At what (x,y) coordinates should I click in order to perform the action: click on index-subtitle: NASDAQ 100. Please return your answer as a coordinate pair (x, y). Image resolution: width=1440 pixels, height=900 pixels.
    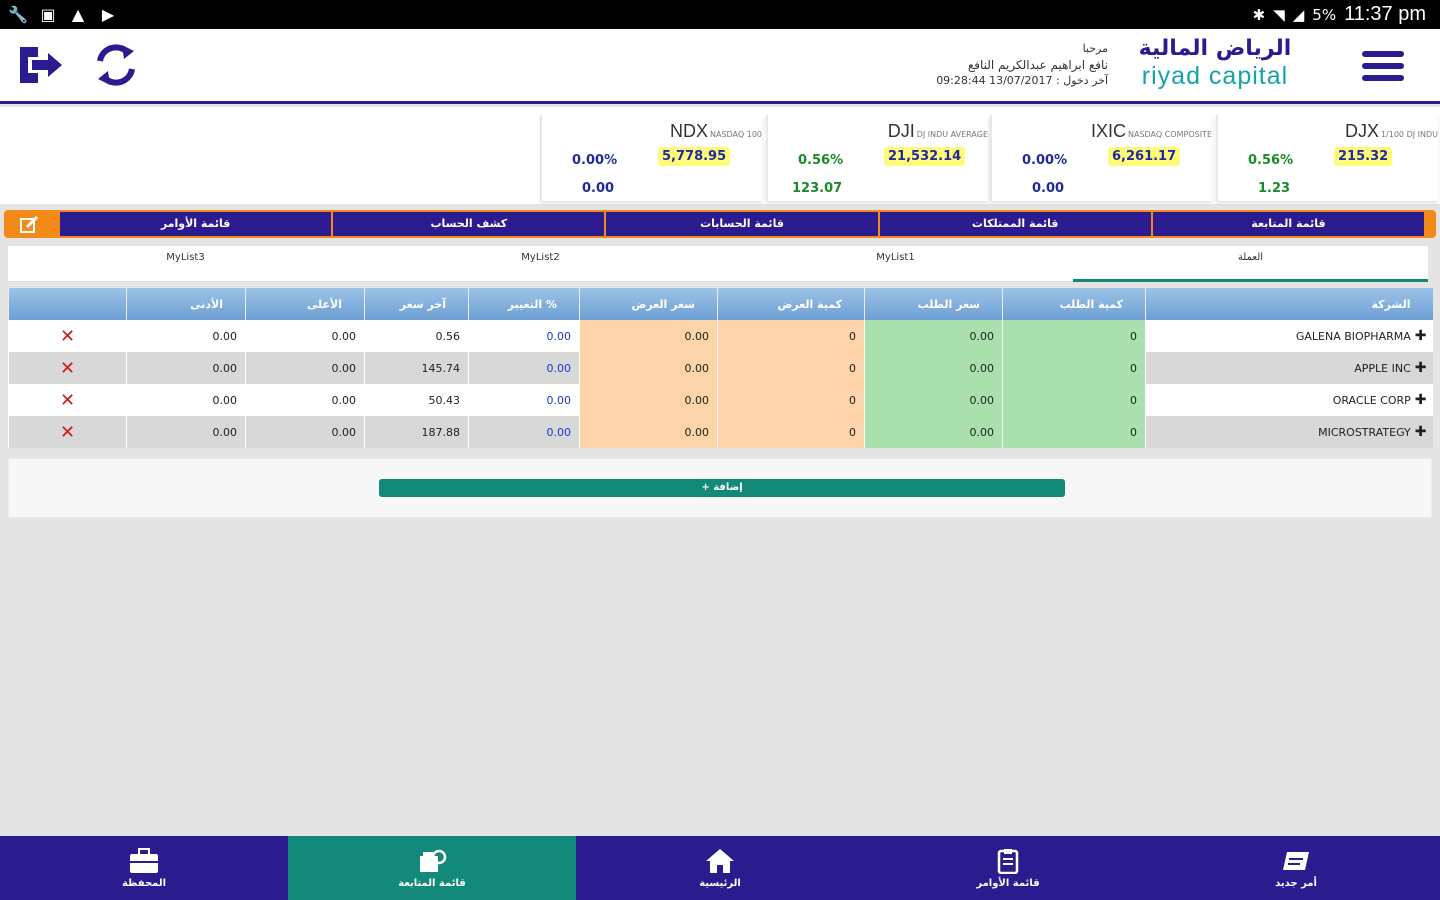
    Looking at the image, I should click on (736, 134).